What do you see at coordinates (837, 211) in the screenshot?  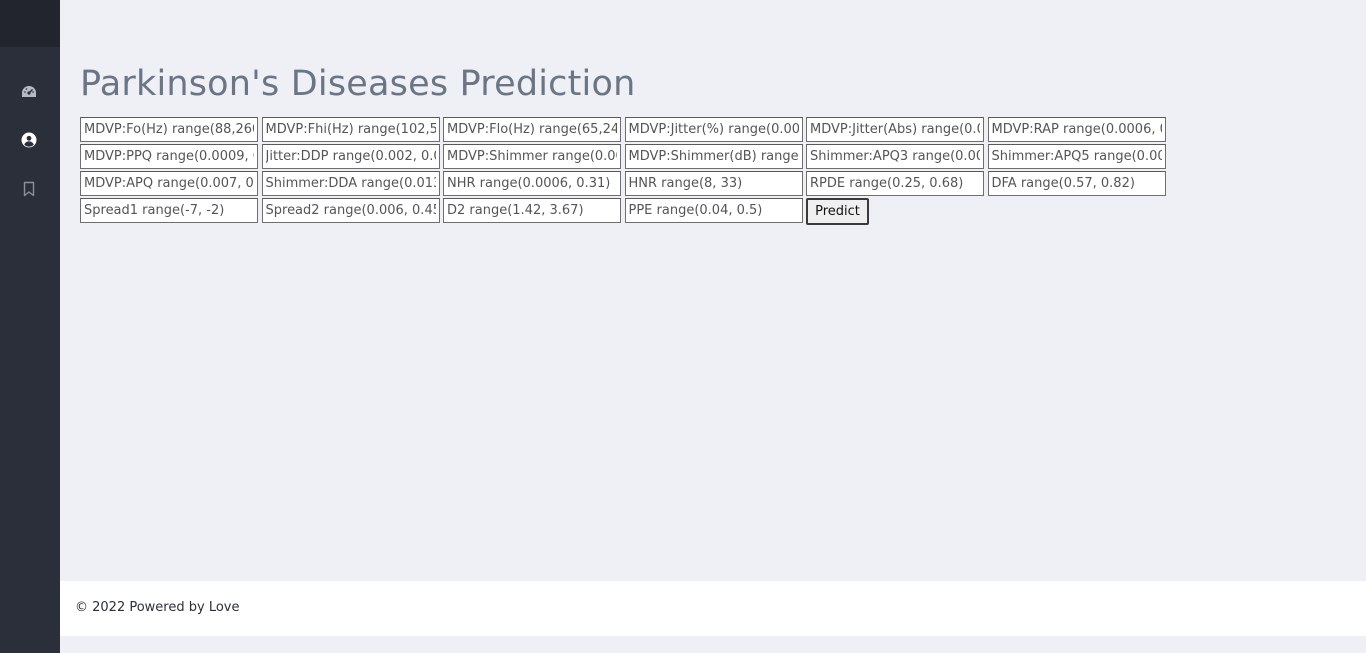 I see `predict-button: Predict` at bounding box center [837, 211].